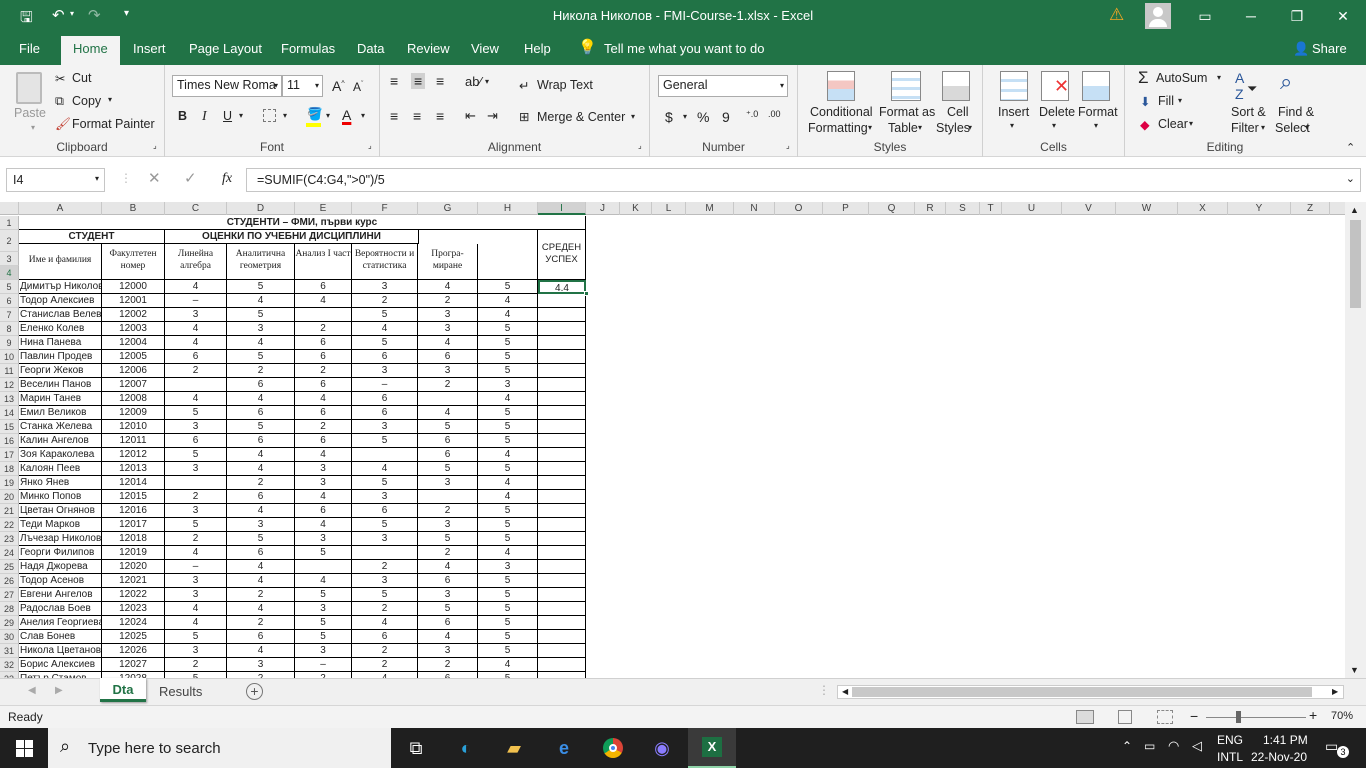 The image size is (1366, 768). Describe the element at coordinates (60, 427) in the screenshot. I see `student-name-cell: Станка Желева` at that location.